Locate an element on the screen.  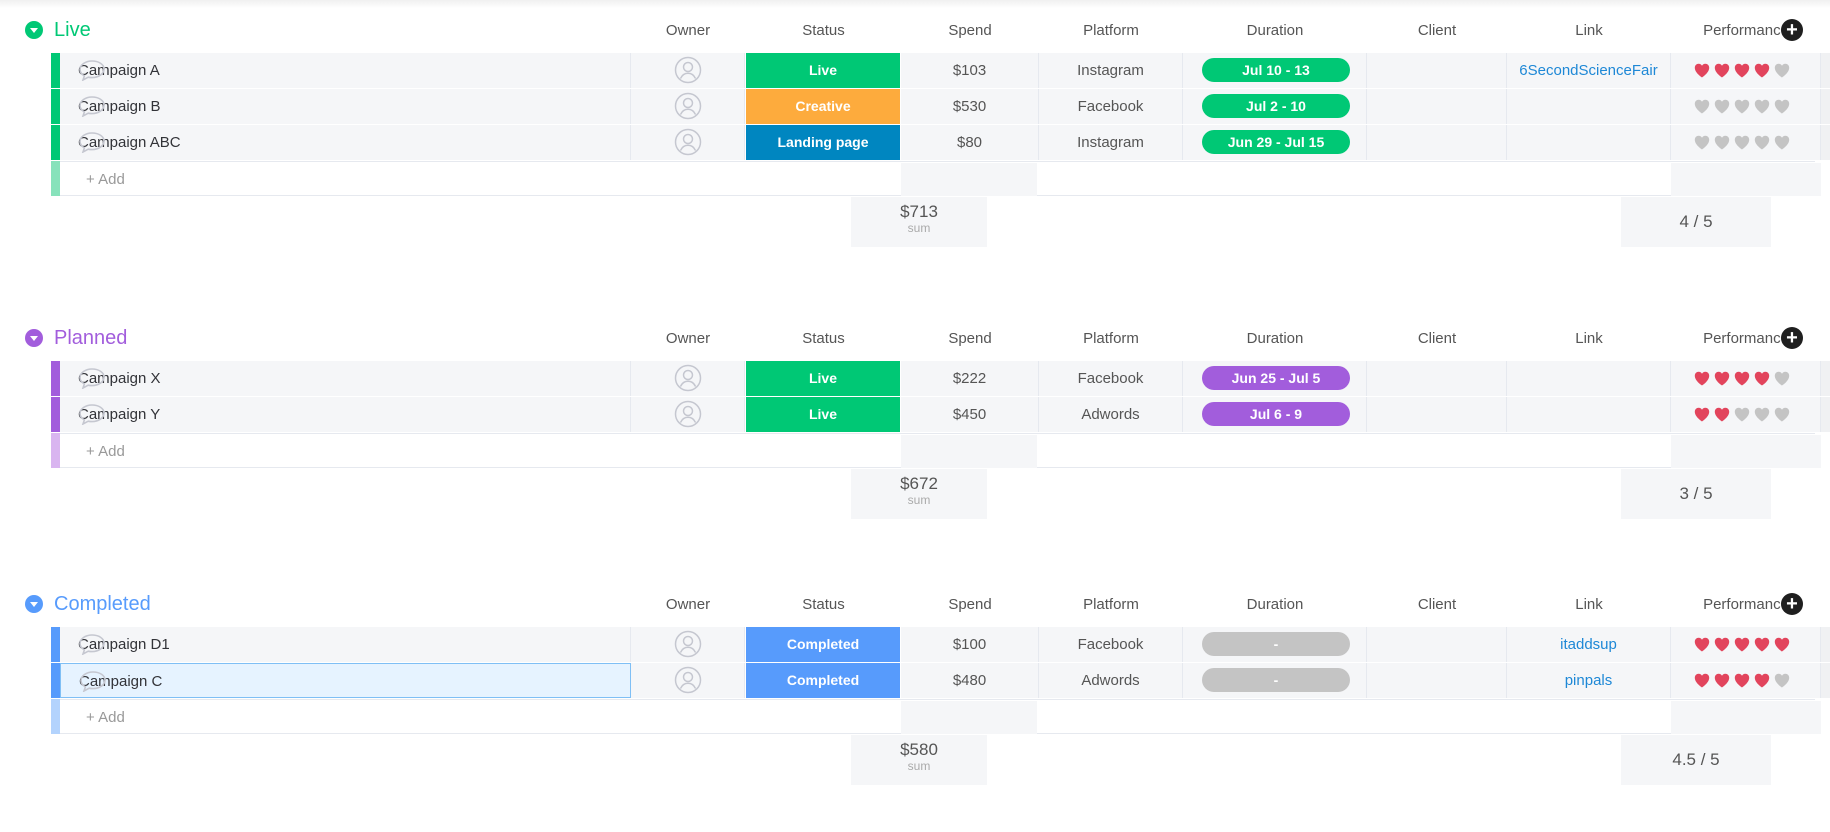
timeline-pill: - is located at coordinates (1276, 680).